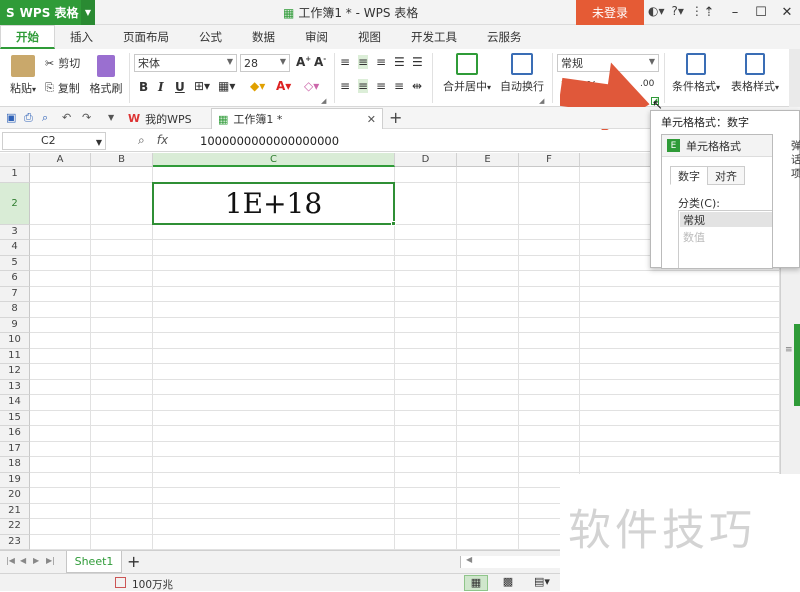 The image size is (800, 592). I want to click on align-top-icon: ≡, so click(345, 62).